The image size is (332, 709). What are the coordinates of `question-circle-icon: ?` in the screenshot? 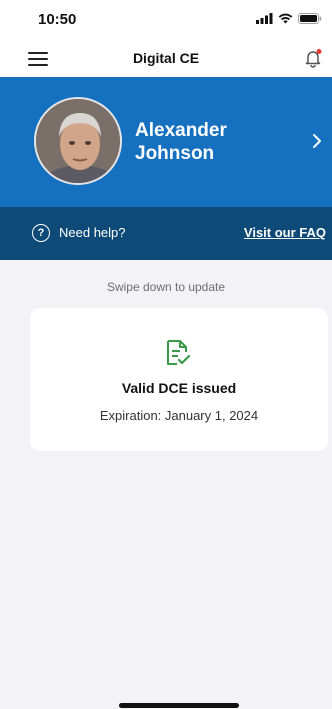 It's located at (41, 233).